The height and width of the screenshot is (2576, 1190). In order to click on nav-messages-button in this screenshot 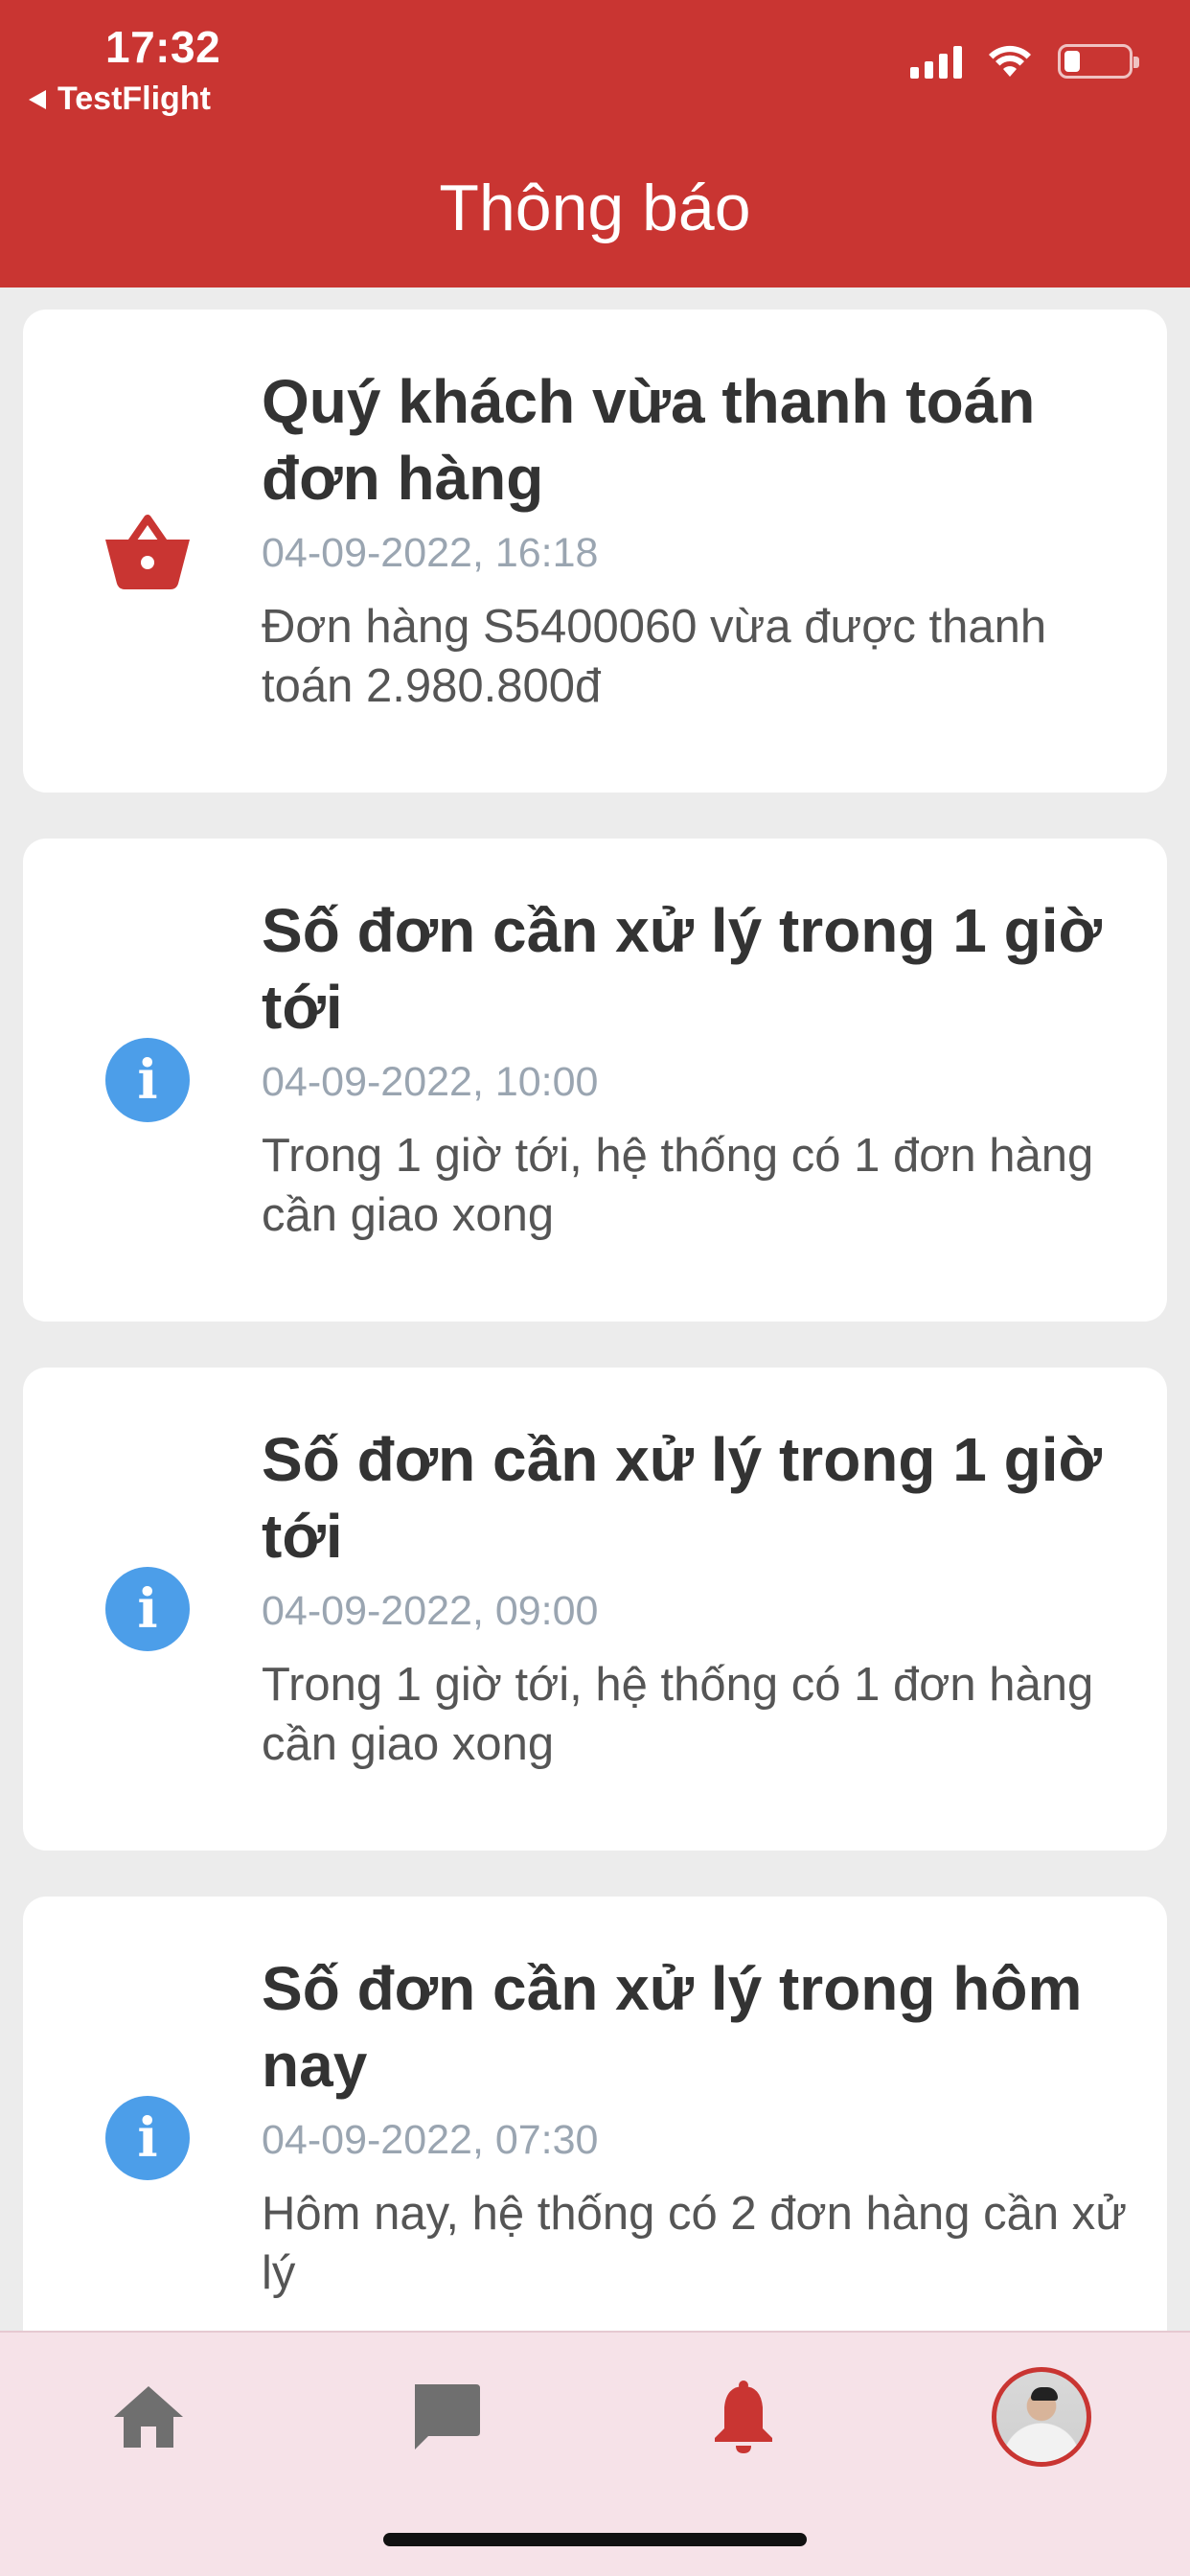, I will do `click(445, 2416)`.